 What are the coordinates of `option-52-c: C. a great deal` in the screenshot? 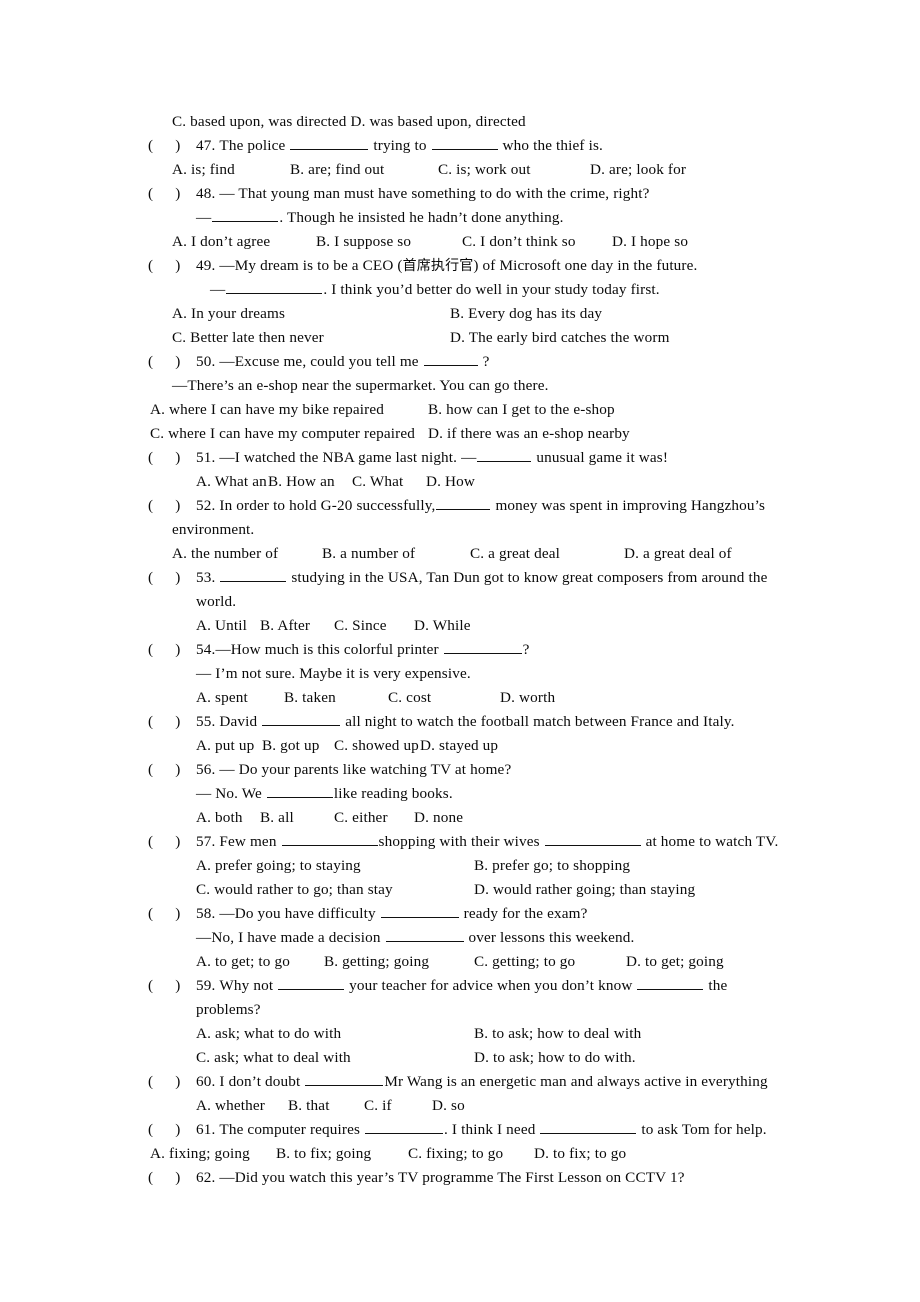 It's located at (547, 554).